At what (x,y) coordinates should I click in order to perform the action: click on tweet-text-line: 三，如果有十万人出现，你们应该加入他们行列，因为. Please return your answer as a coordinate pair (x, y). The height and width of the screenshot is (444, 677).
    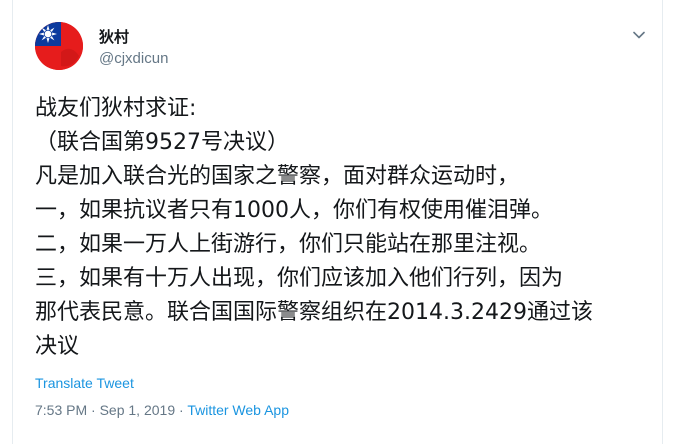
    Looking at the image, I should click on (299, 278).